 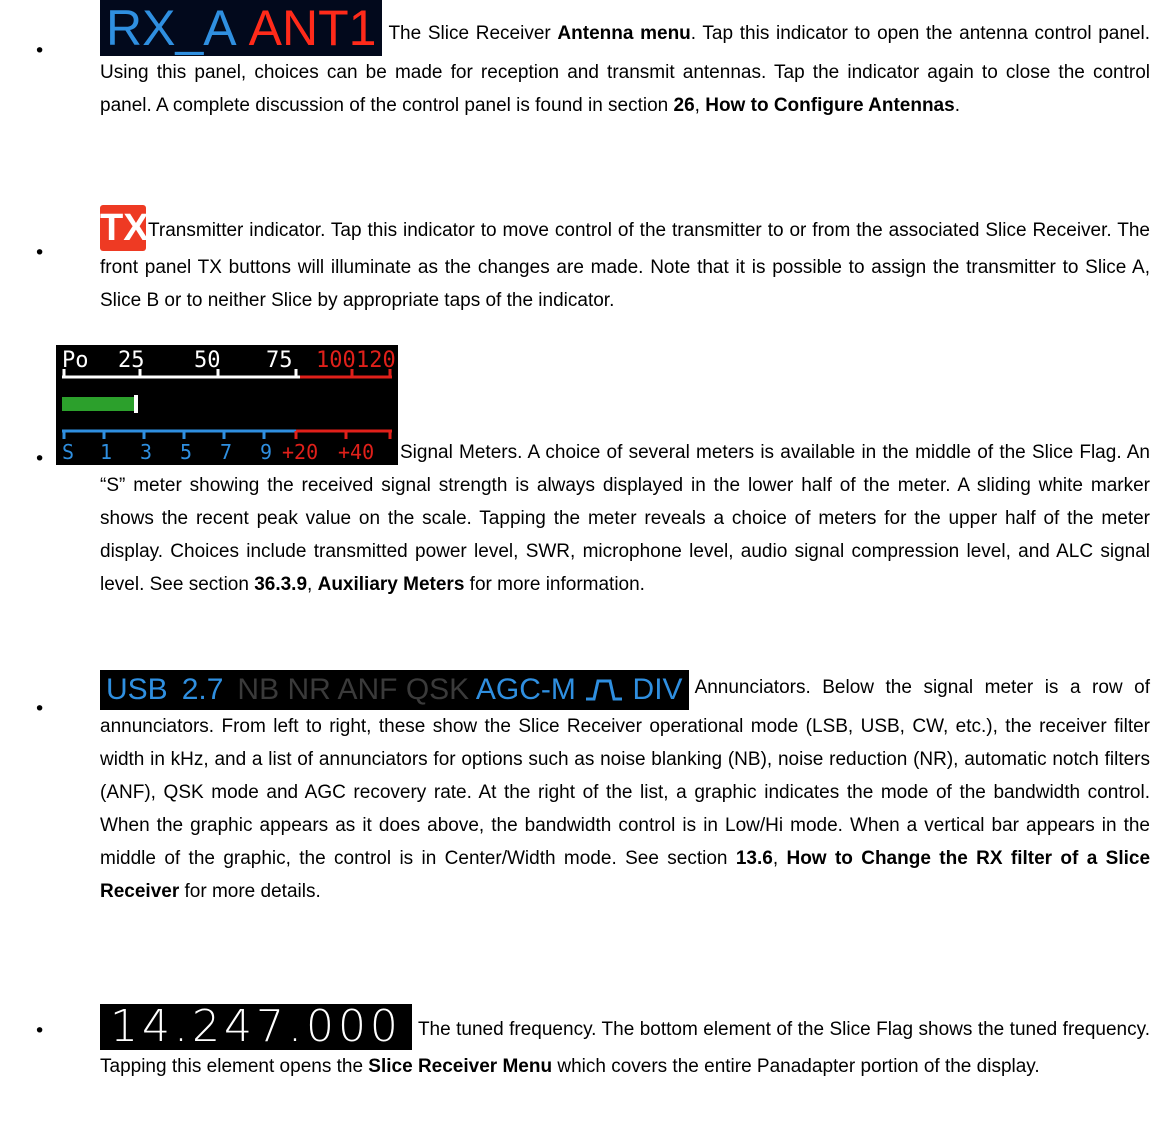 What do you see at coordinates (202, 689) in the screenshot?
I see `width-annunciator: 2.7` at bounding box center [202, 689].